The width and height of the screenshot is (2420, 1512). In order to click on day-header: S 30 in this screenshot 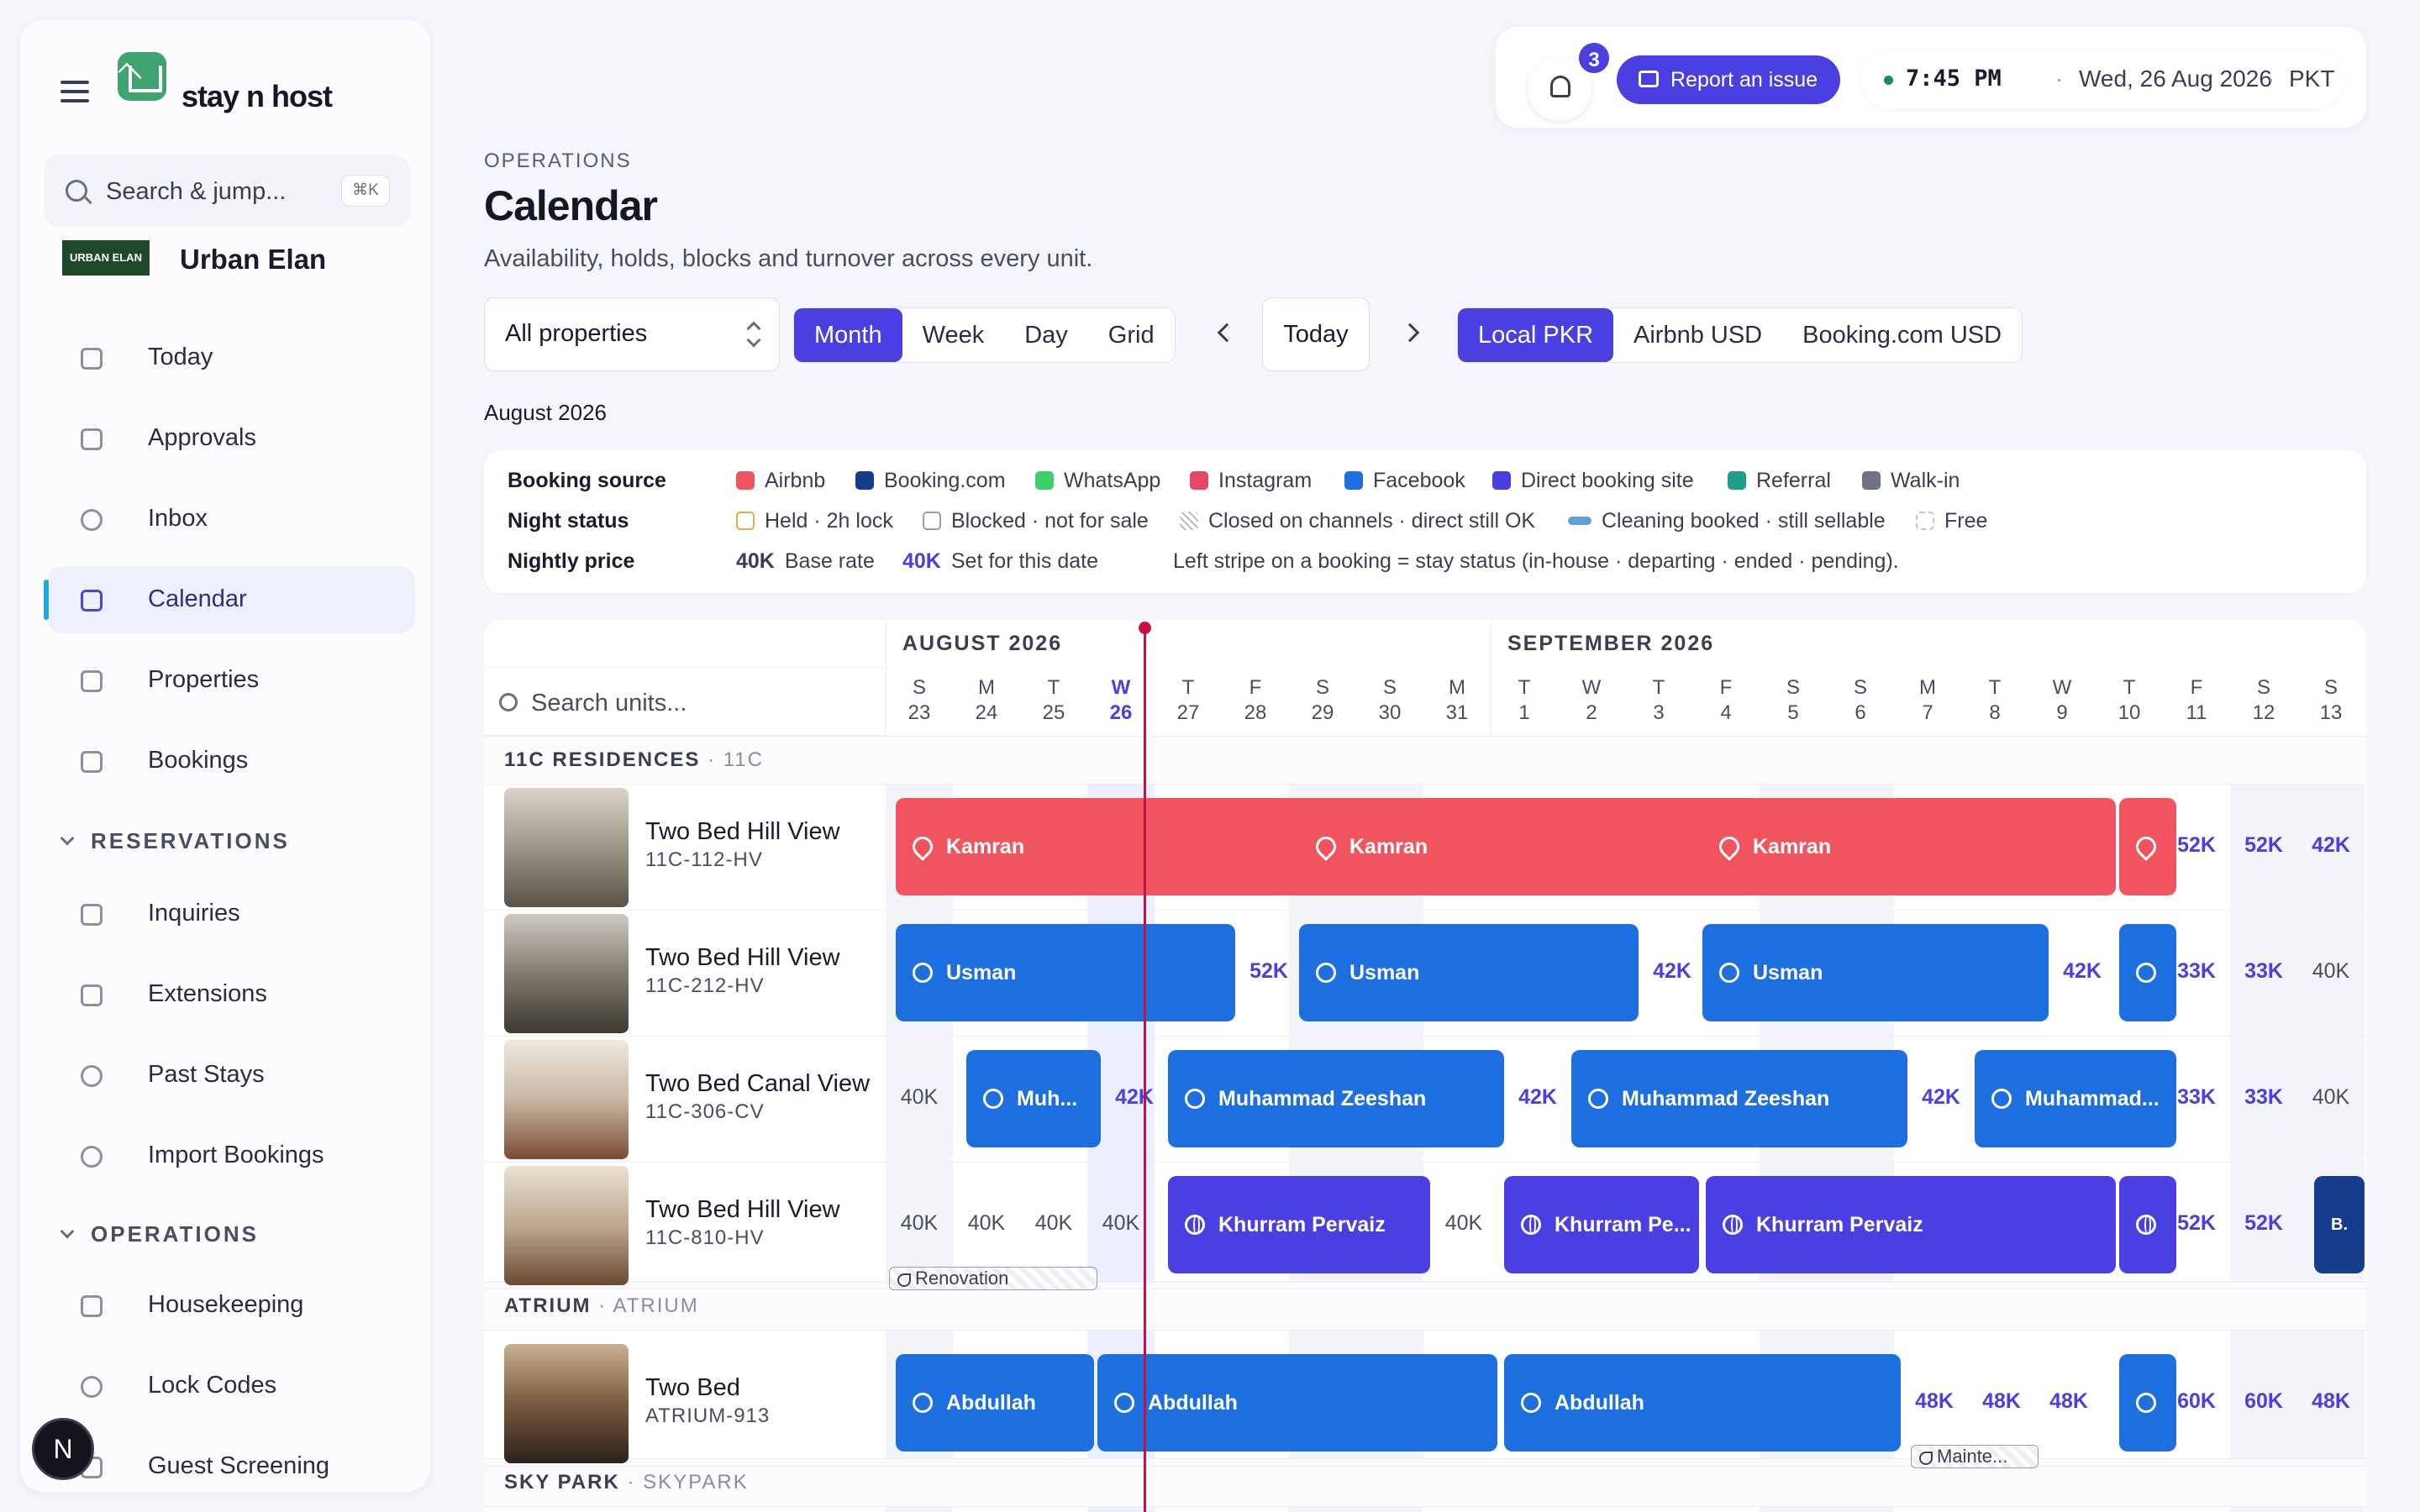, I will do `click(1389, 700)`.